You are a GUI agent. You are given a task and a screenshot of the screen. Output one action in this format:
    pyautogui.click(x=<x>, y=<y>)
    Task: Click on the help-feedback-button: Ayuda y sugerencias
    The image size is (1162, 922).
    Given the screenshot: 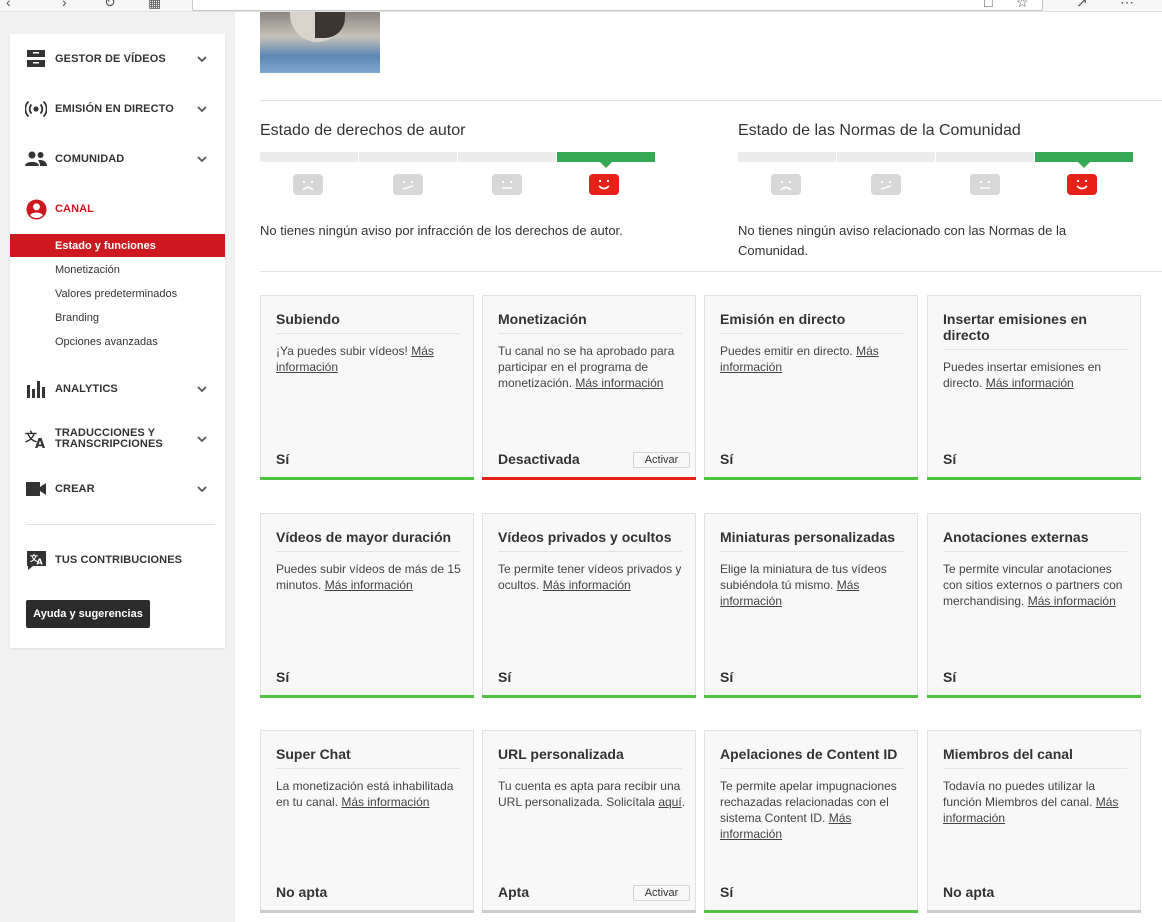 What is the action you would take?
    pyautogui.click(x=88, y=614)
    